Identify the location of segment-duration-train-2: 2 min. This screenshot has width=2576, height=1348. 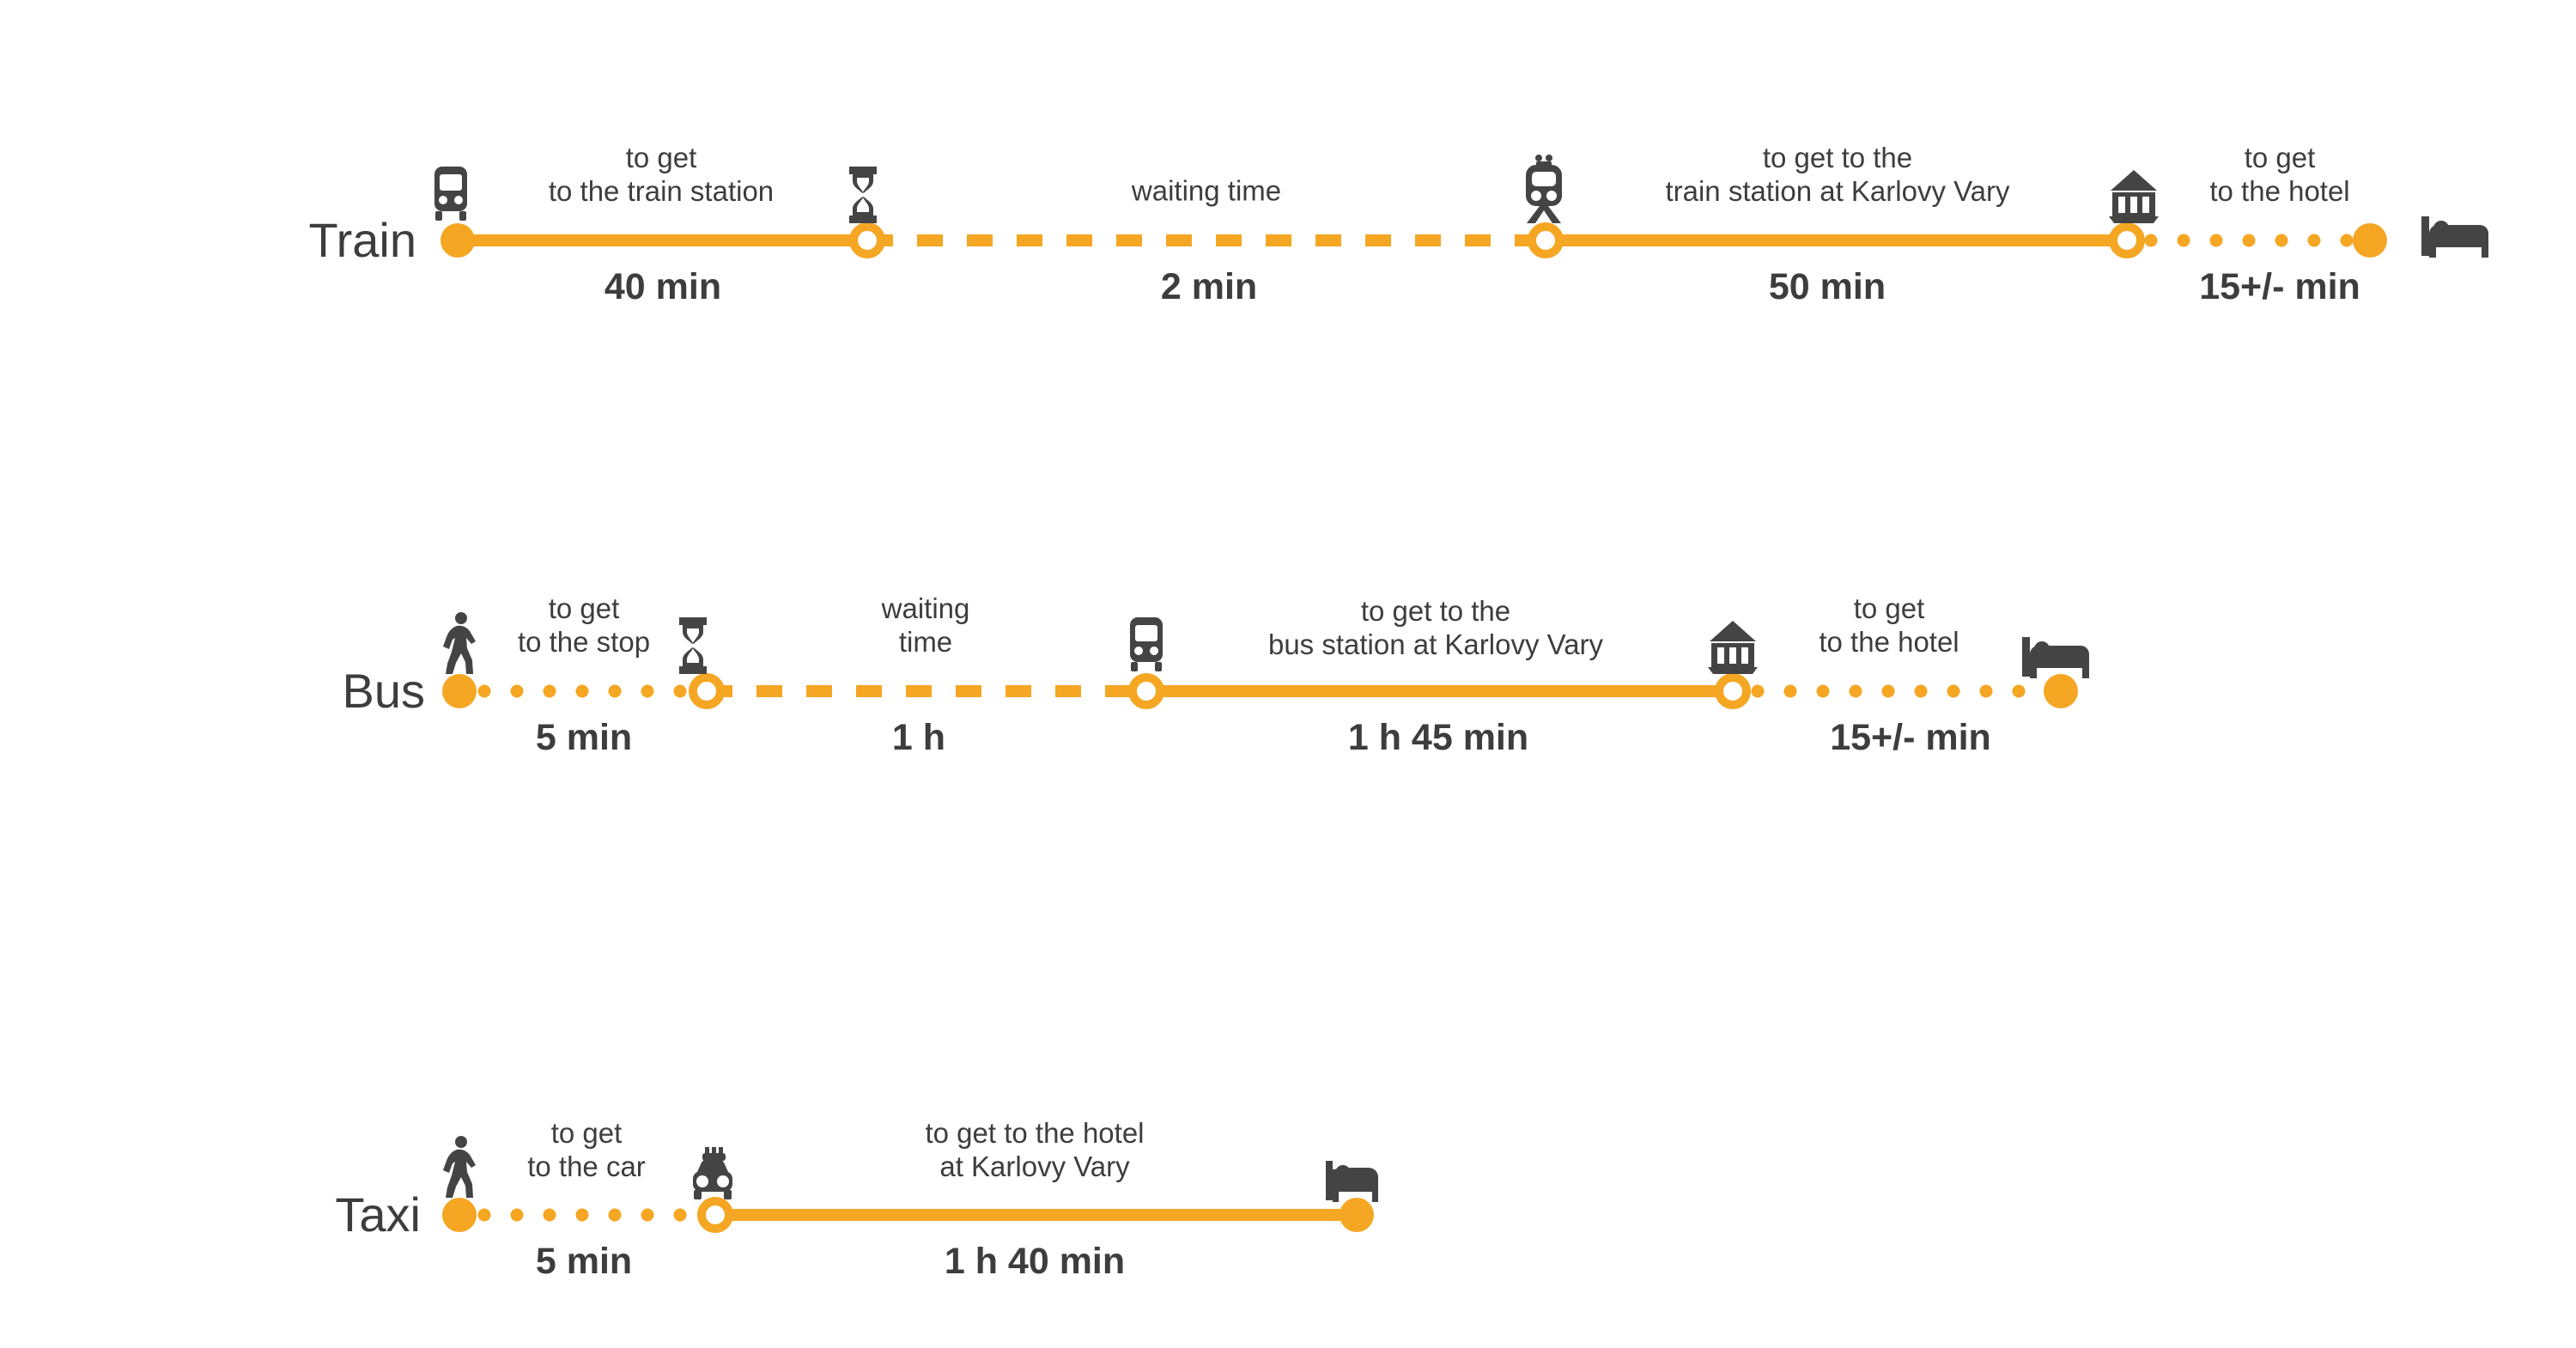
(1209, 286).